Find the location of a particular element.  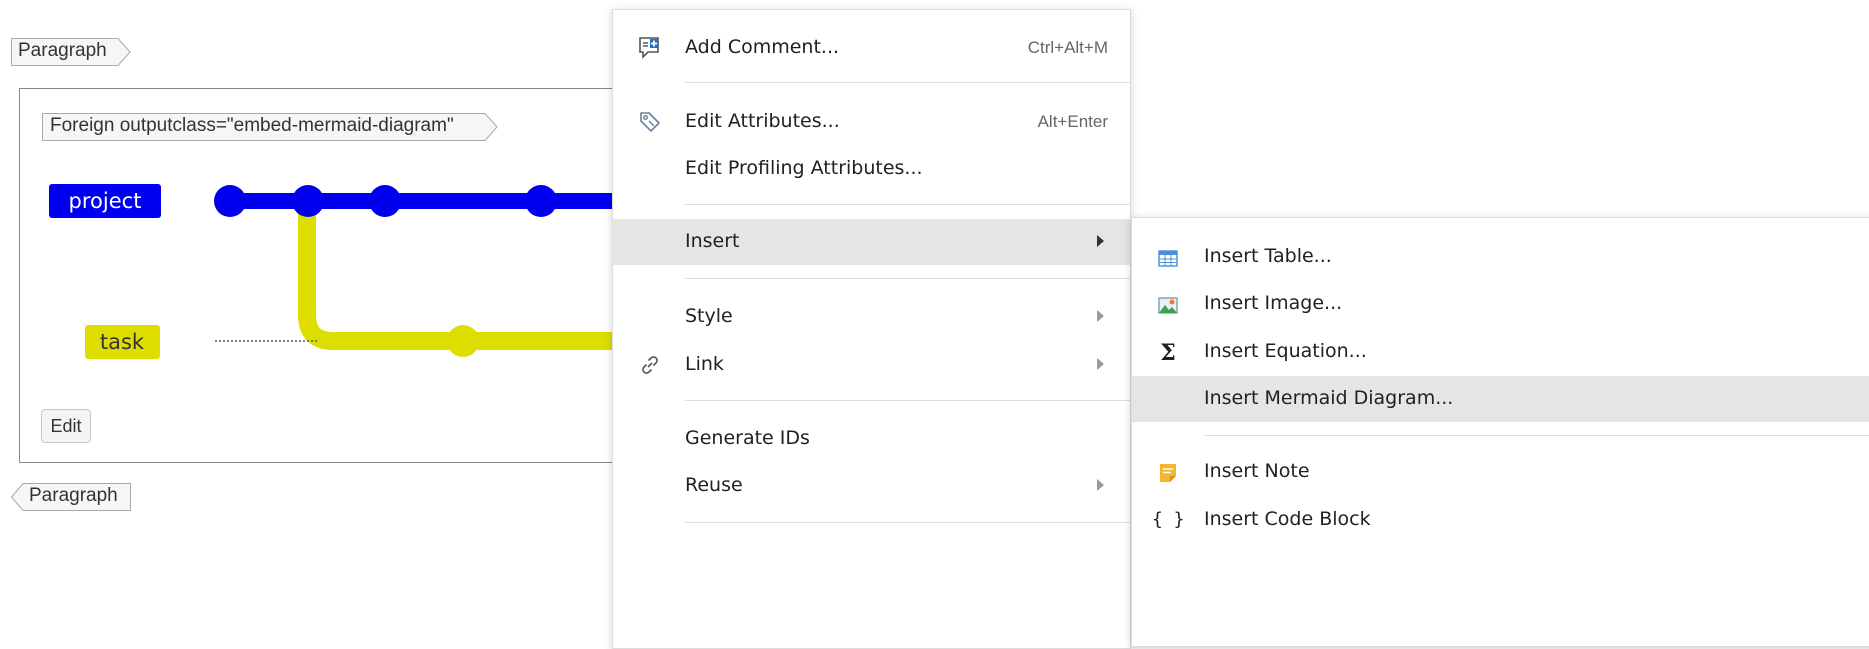

menu-item-label: Reuse is located at coordinates (714, 485).